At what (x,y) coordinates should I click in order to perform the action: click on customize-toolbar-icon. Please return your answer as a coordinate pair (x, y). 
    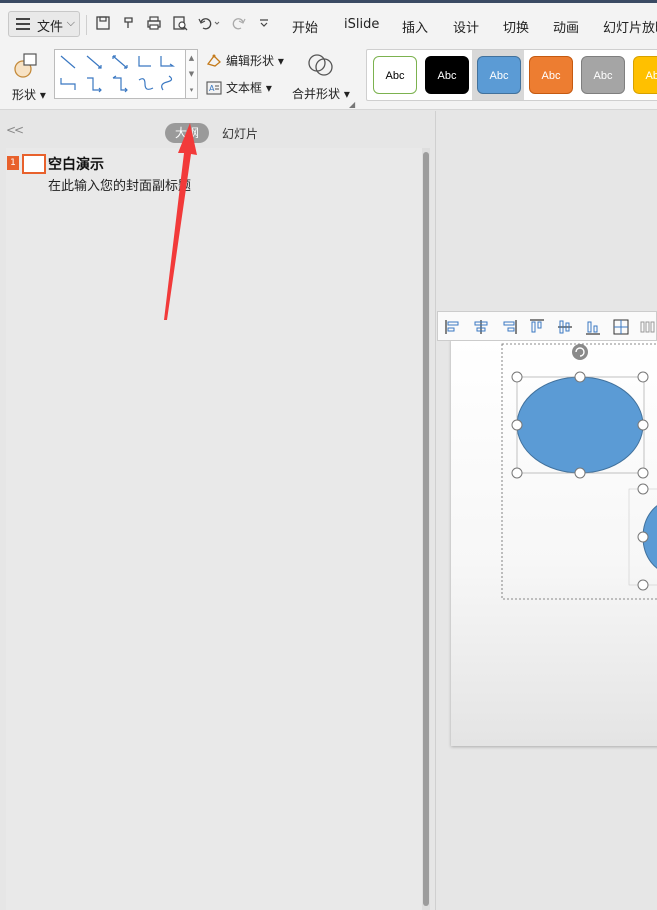
    Looking at the image, I should click on (264, 25).